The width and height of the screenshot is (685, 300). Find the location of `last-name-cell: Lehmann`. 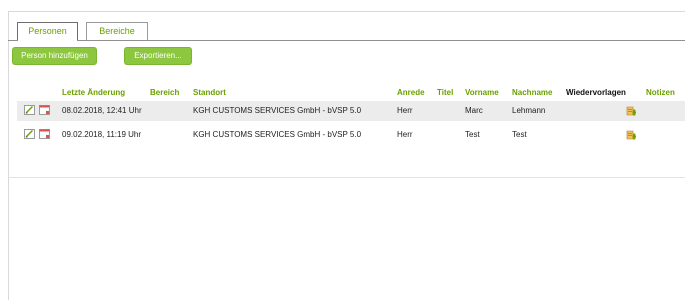

last-name-cell: Lehmann is located at coordinates (529, 110).